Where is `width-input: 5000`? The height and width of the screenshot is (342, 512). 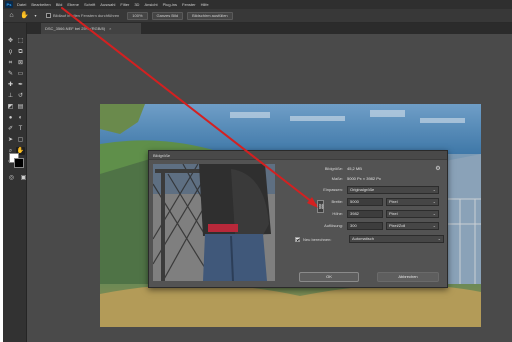 width-input: 5000 is located at coordinates (365, 202).